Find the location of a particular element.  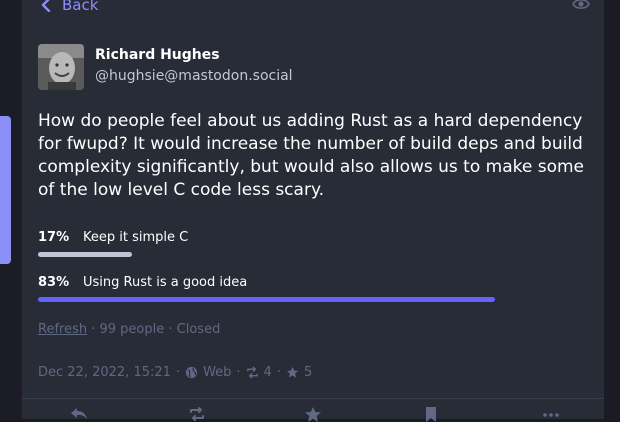

poll-footer: Refresh · 99 people · Closed is located at coordinates (129, 329).